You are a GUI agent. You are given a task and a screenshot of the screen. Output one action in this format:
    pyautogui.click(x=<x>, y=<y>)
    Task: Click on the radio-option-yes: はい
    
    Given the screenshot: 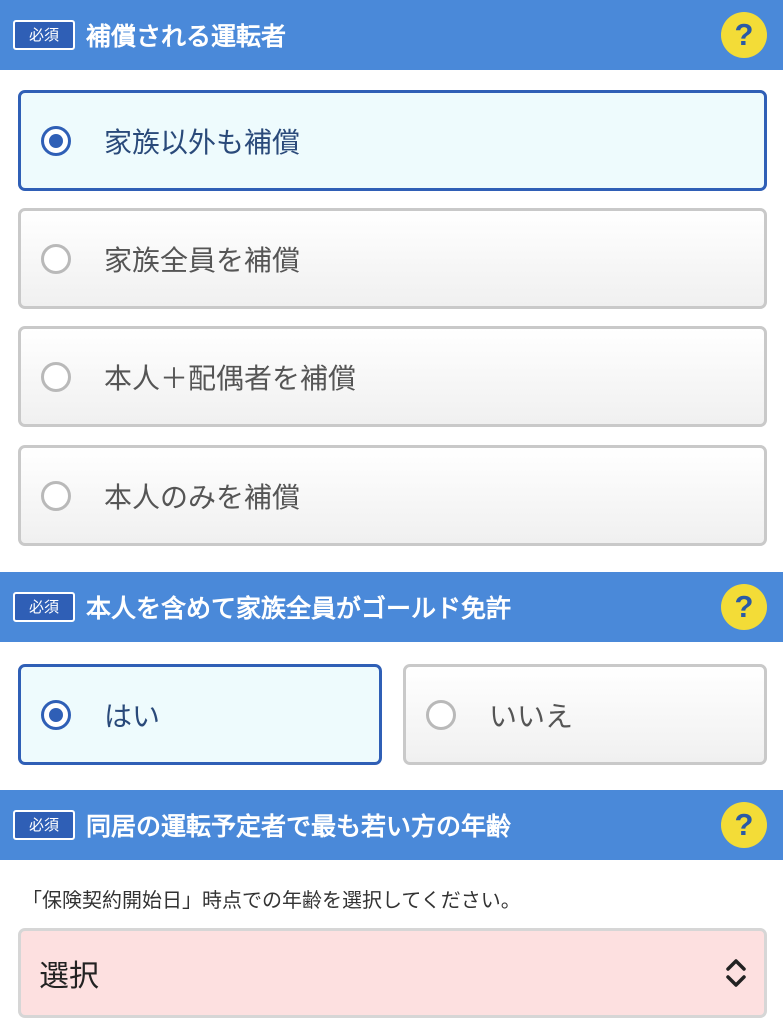 What is the action you would take?
    pyautogui.click(x=200, y=714)
    